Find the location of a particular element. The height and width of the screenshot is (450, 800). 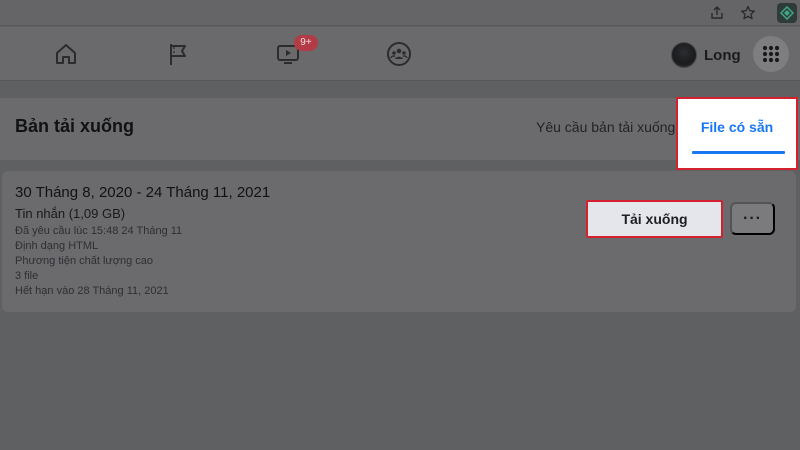

tab-request-download: Yêu cầu bản tải xuống is located at coordinates (605, 127).